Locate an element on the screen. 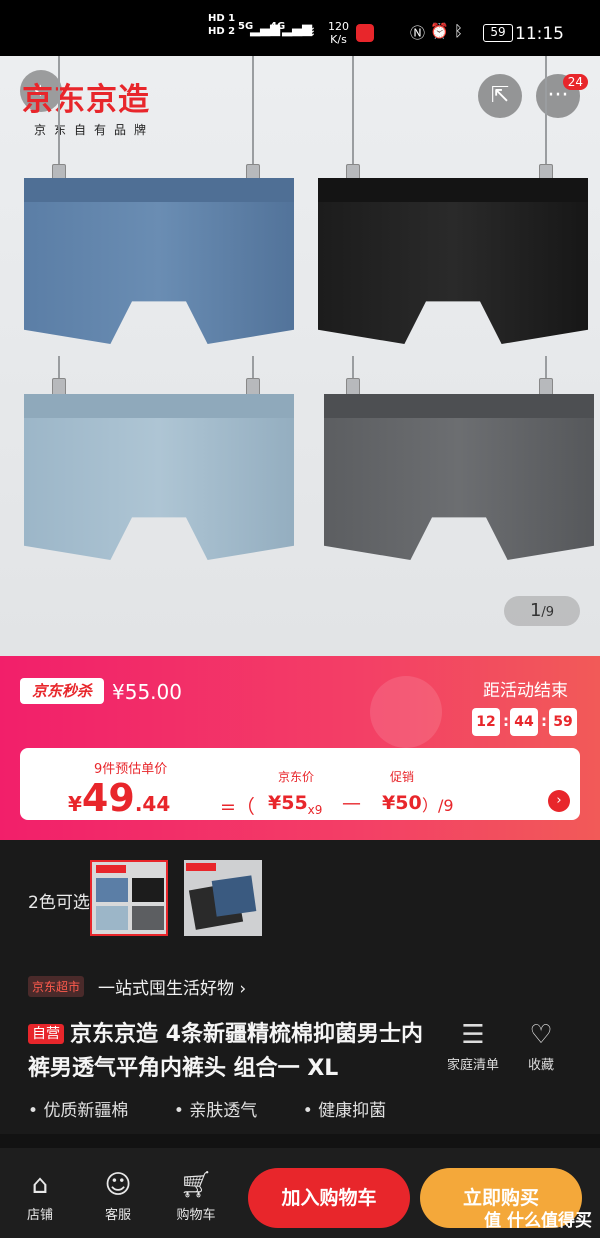 The height and width of the screenshot is (1238, 600). list-add-icon: ☰ is located at coordinates (473, 1035).